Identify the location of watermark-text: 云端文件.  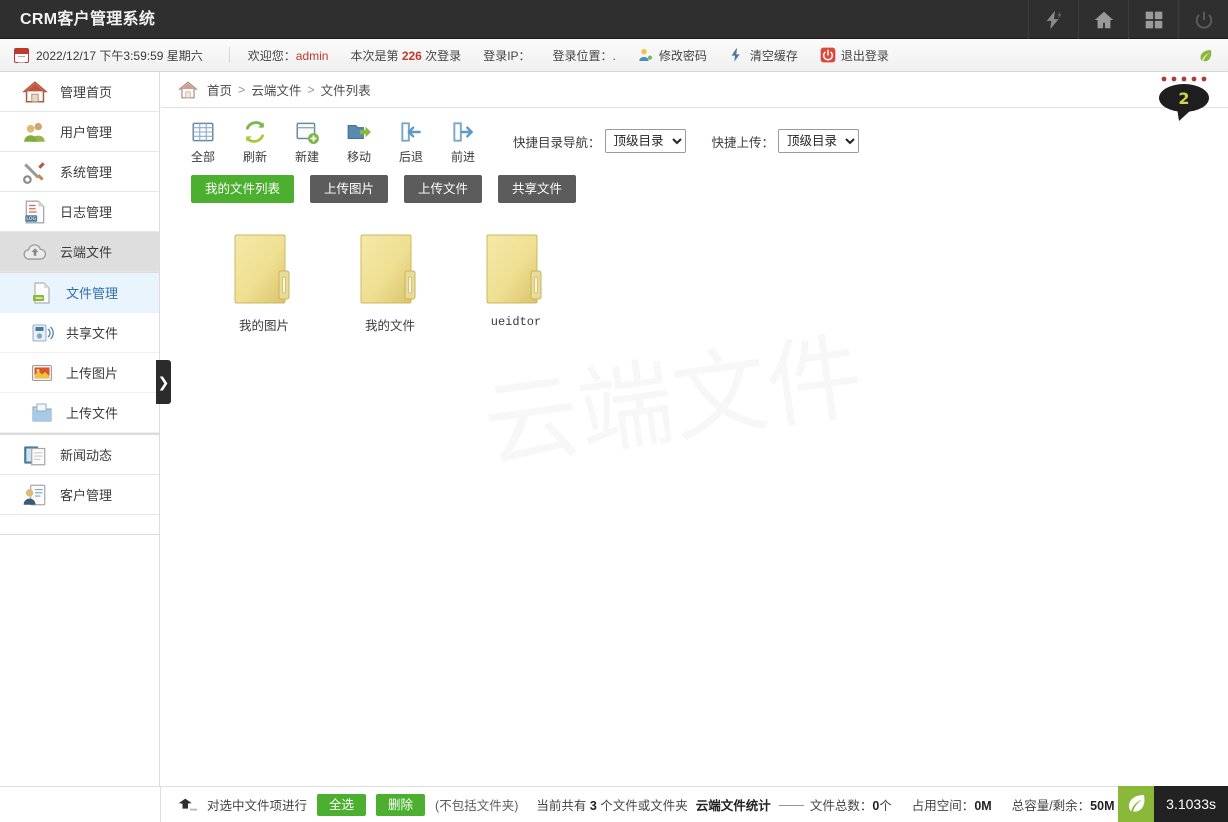
(673, 402).